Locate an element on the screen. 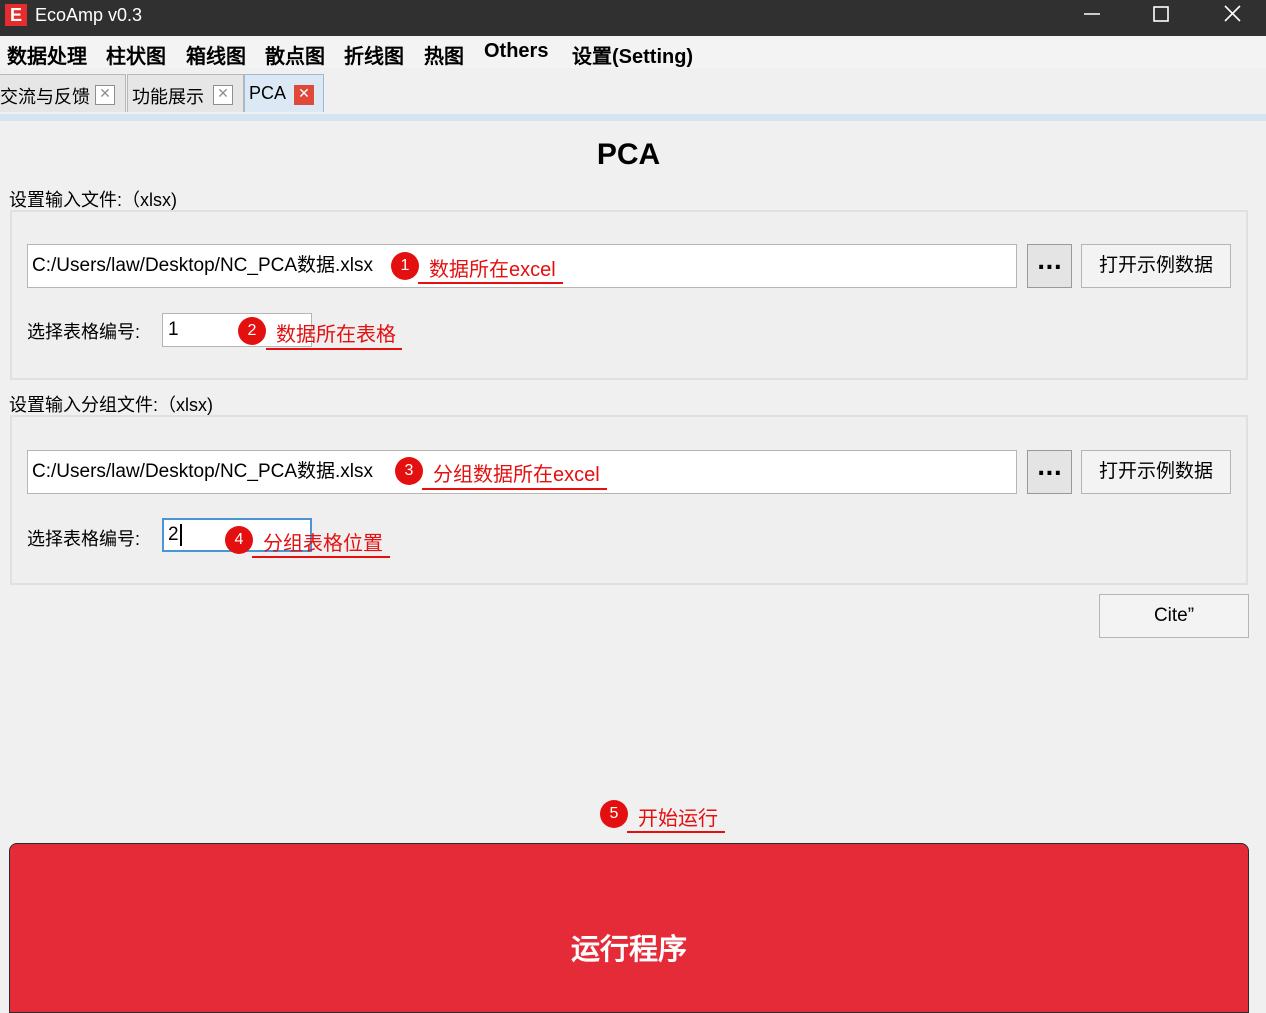 The image size is (1266, 1013). tab-content-border is located at coordinates (633, 117).